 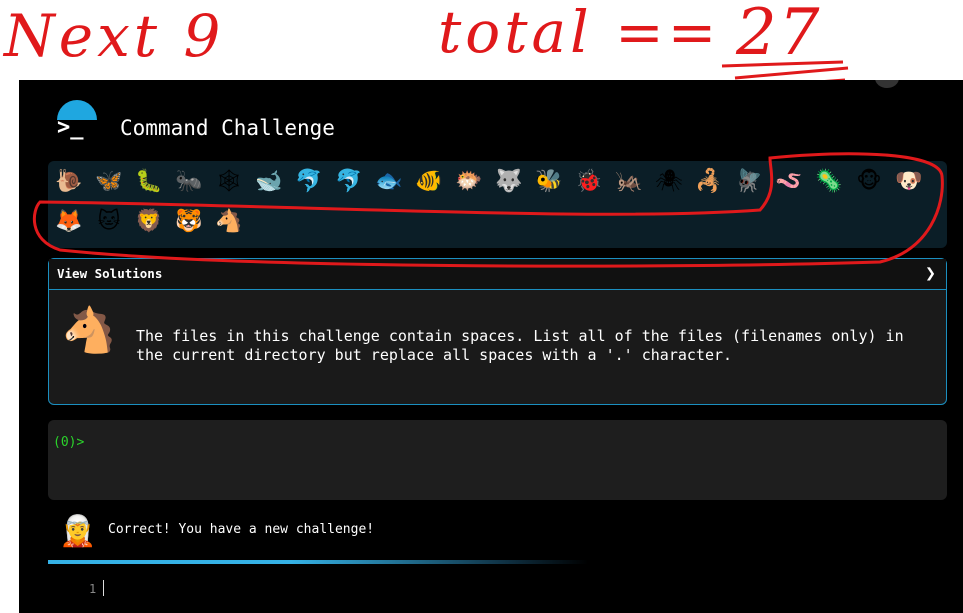 What do you see at coordinates (149, 222) in the screenshot?
I see `challenge-icon: 🦁` at bounding box center [149, 222].